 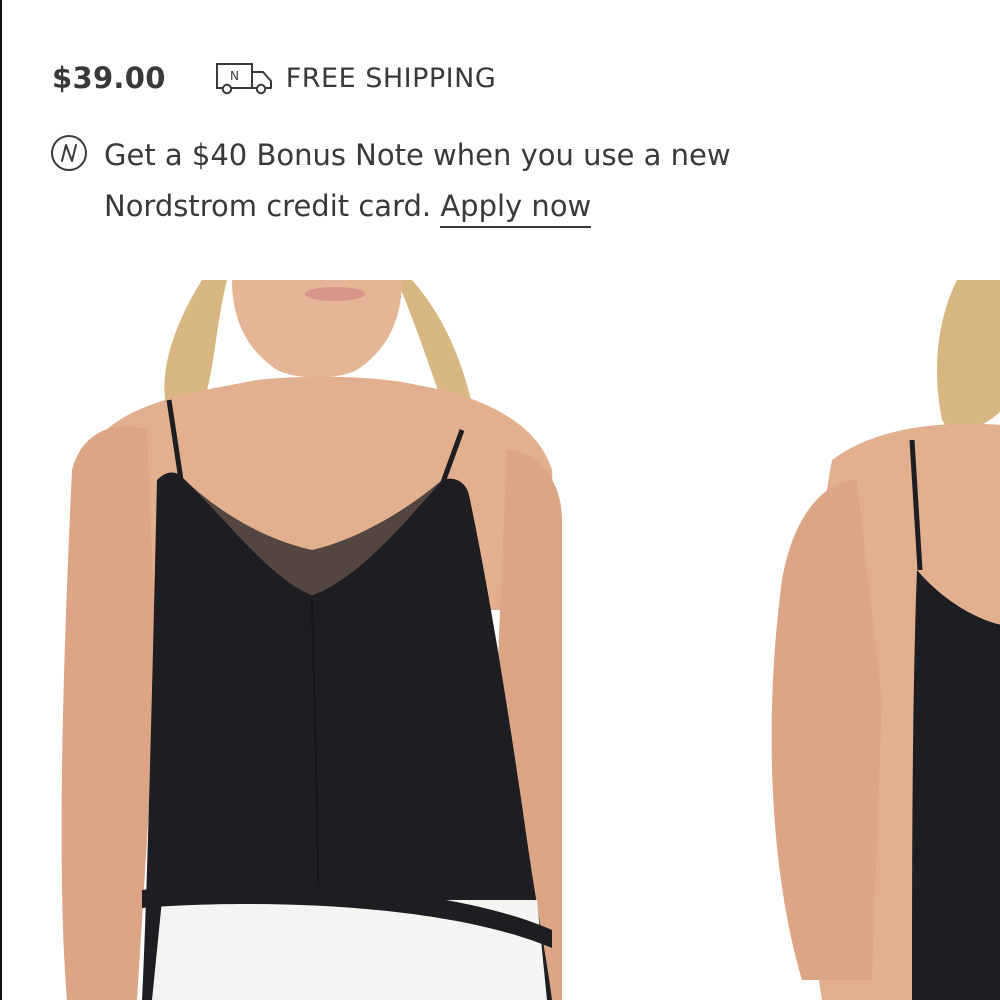 I want to click on promo-line-1: Get a $40 Bonus Note when you use a new, so click(x=417, y=155).